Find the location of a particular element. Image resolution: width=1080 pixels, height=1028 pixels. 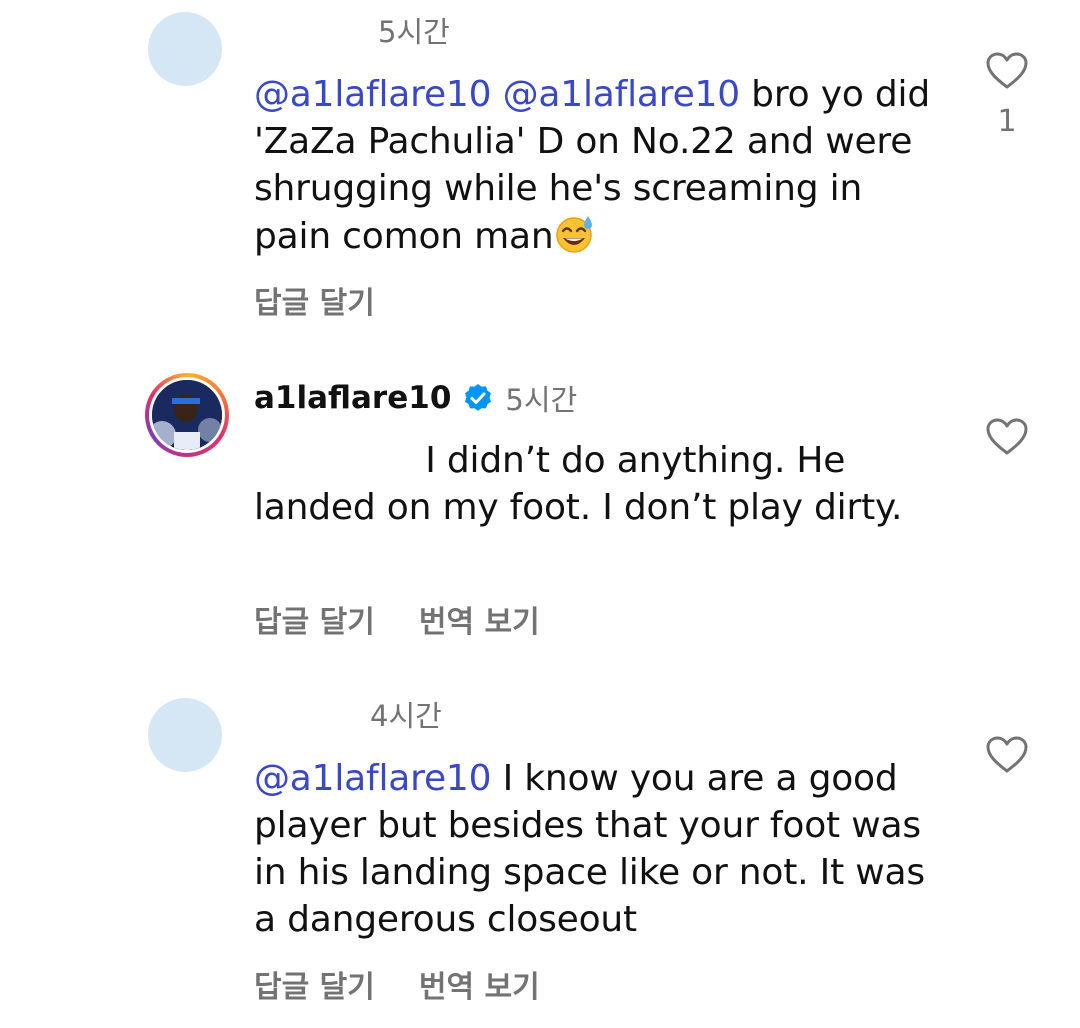

avatar-story-ring is located at coordinates (187, 415).